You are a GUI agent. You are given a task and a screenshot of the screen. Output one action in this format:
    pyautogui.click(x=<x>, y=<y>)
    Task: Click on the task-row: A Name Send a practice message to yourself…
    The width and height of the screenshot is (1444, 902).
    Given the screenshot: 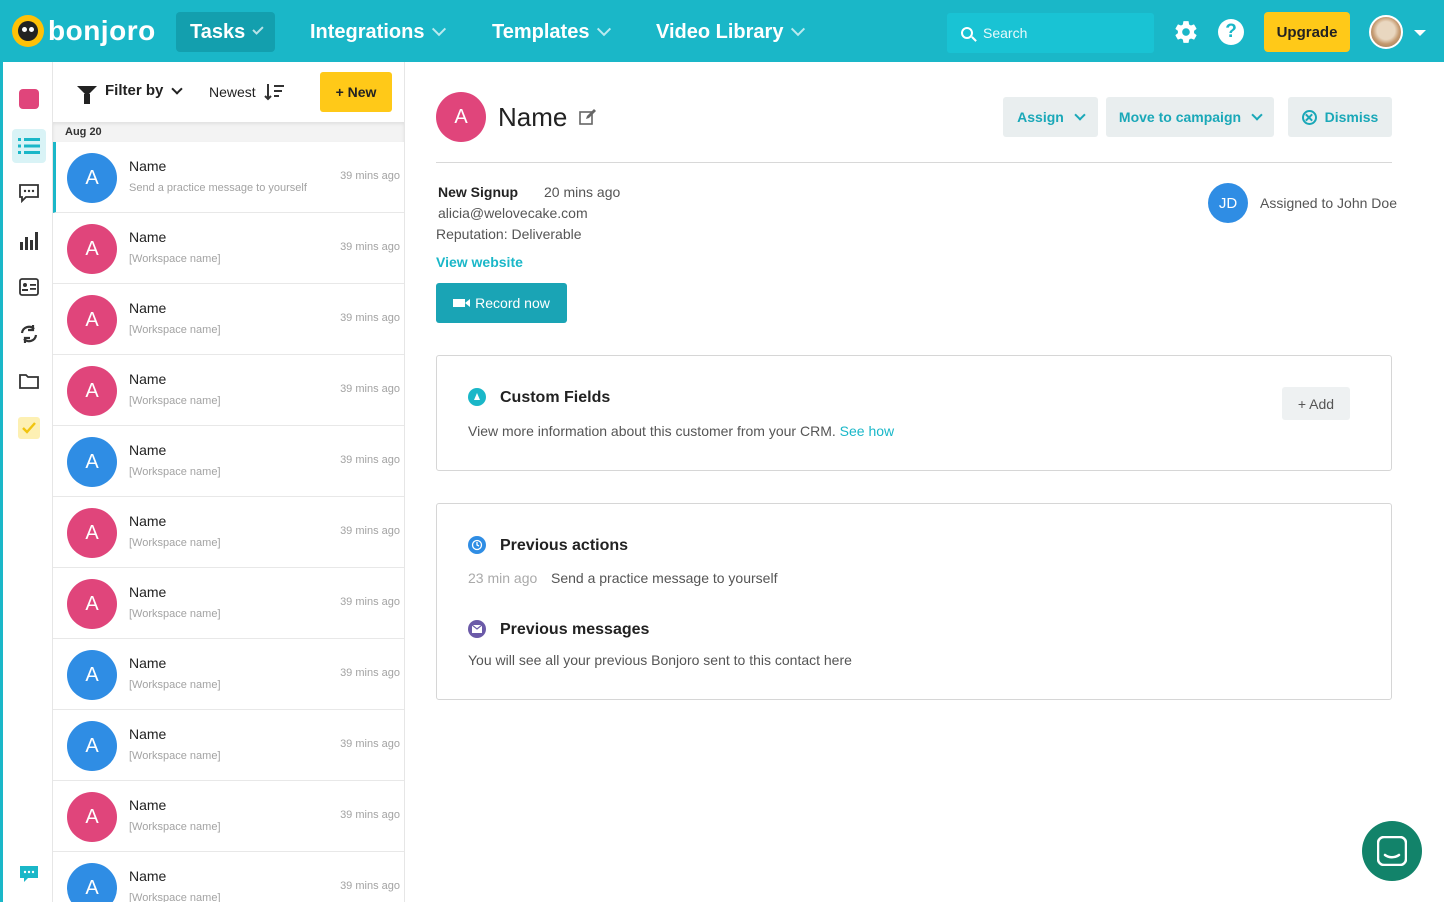 What is the action you would take?
    pyautogui.click(x=228, y=177)
    